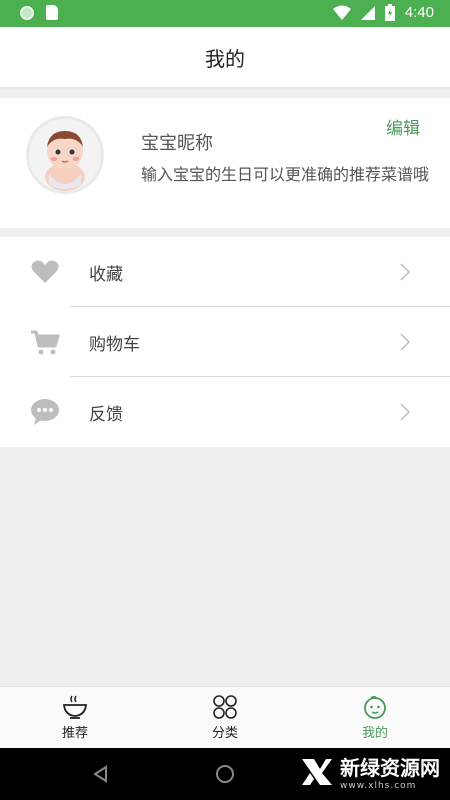 This screenshot has height=800, width=450. I want to click on title-bar: 我的, so click(225, 57).